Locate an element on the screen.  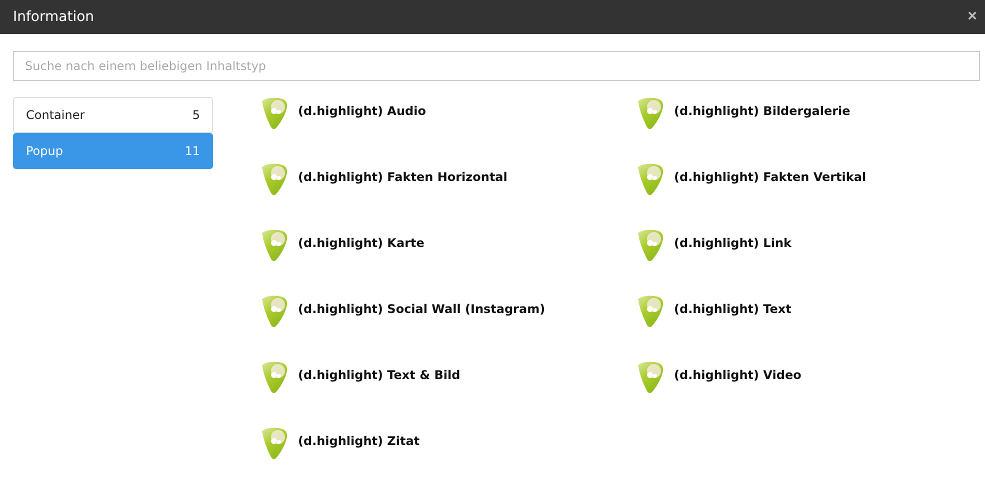
content-type-item: (d.highlight) Fakten Horizontal is located at coordinates (448, 180).